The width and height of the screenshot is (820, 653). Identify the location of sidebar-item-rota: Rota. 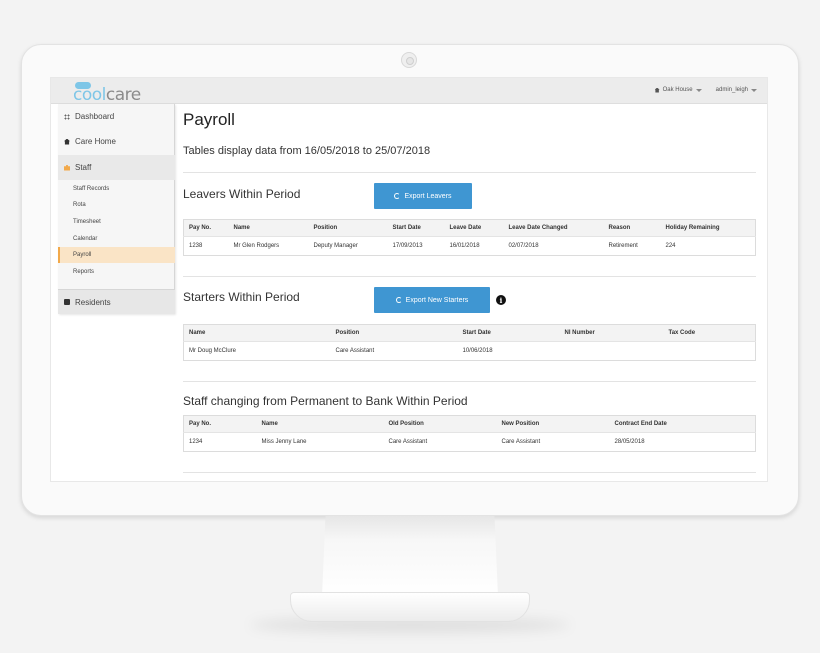
(116, 205).